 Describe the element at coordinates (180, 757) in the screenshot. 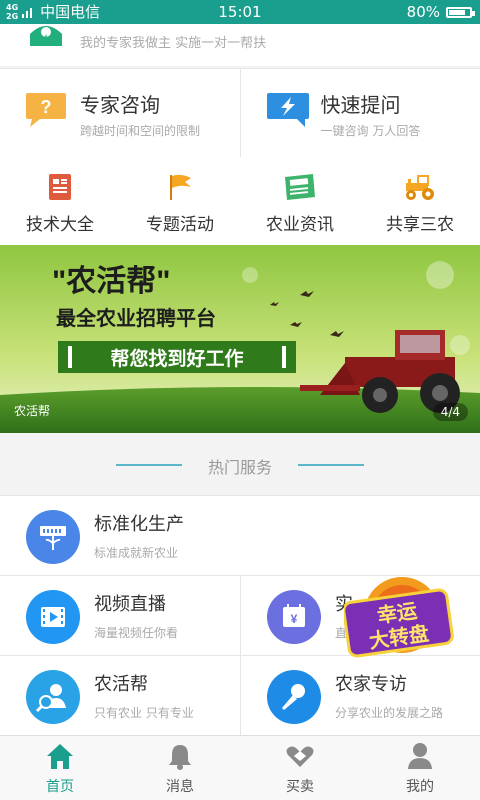

I see `bell-icon` at that location.